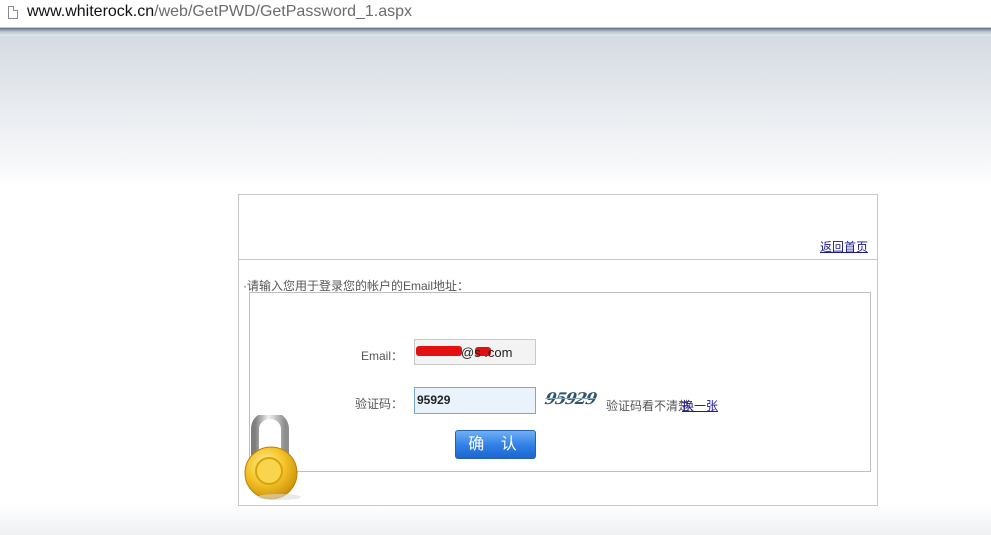 Image resolution: width=991 pixels, height=535 pixels. Describe the element at coordinates (439, 351) in the screenshot. I see `redaction-mark` at that location.